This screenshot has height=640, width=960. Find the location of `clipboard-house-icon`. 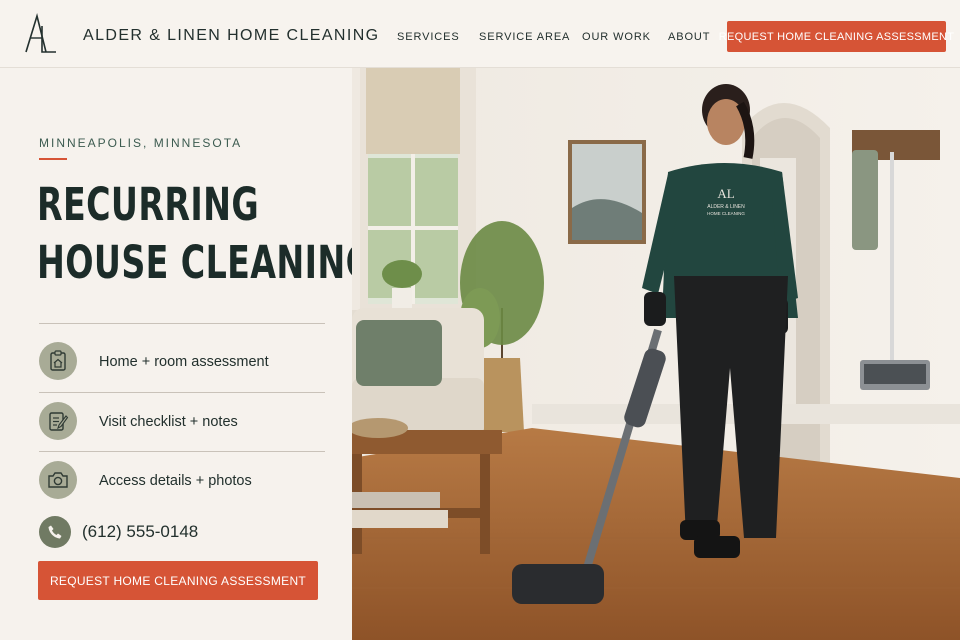

clipboard-house-icon is located at coordinates (58, 361).